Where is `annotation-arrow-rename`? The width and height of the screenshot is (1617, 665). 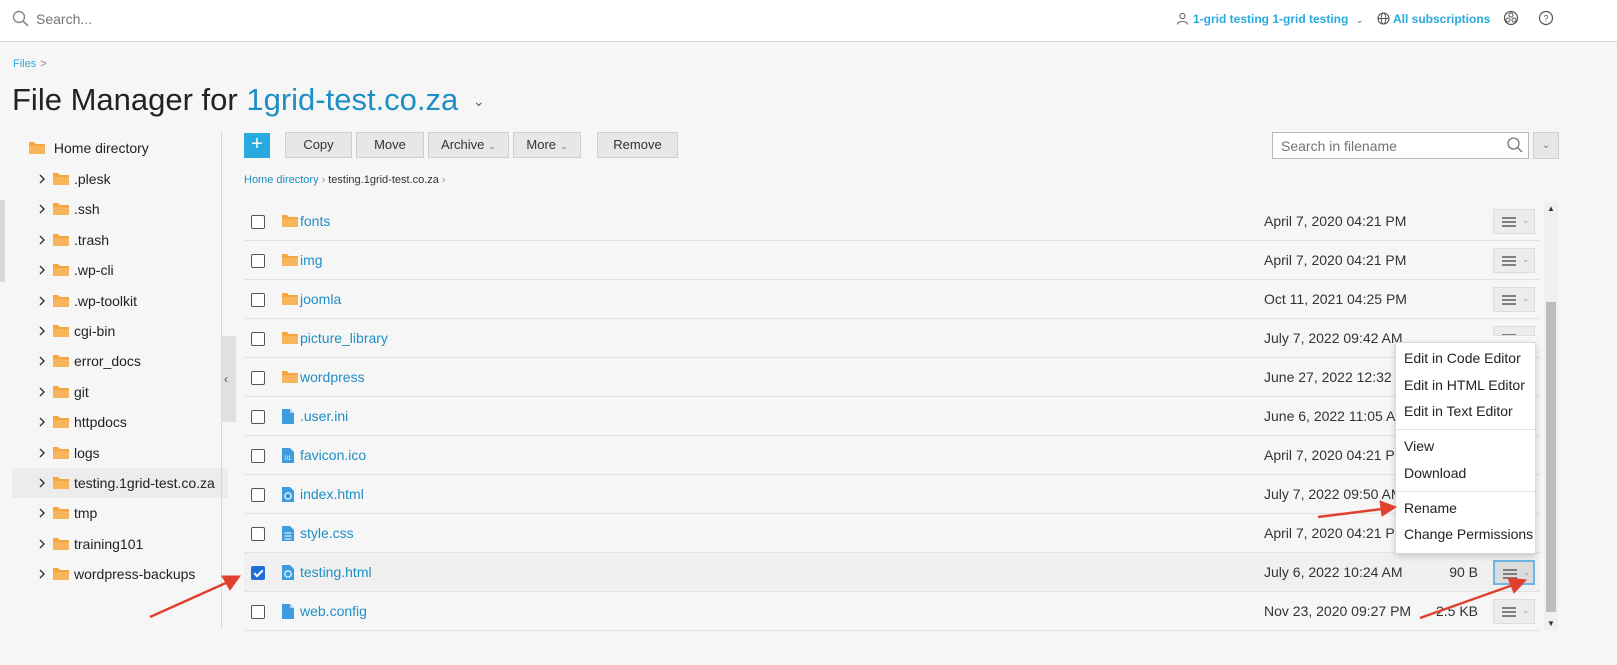
annotation-arrow-rename is located at coordinates (1357, 509).